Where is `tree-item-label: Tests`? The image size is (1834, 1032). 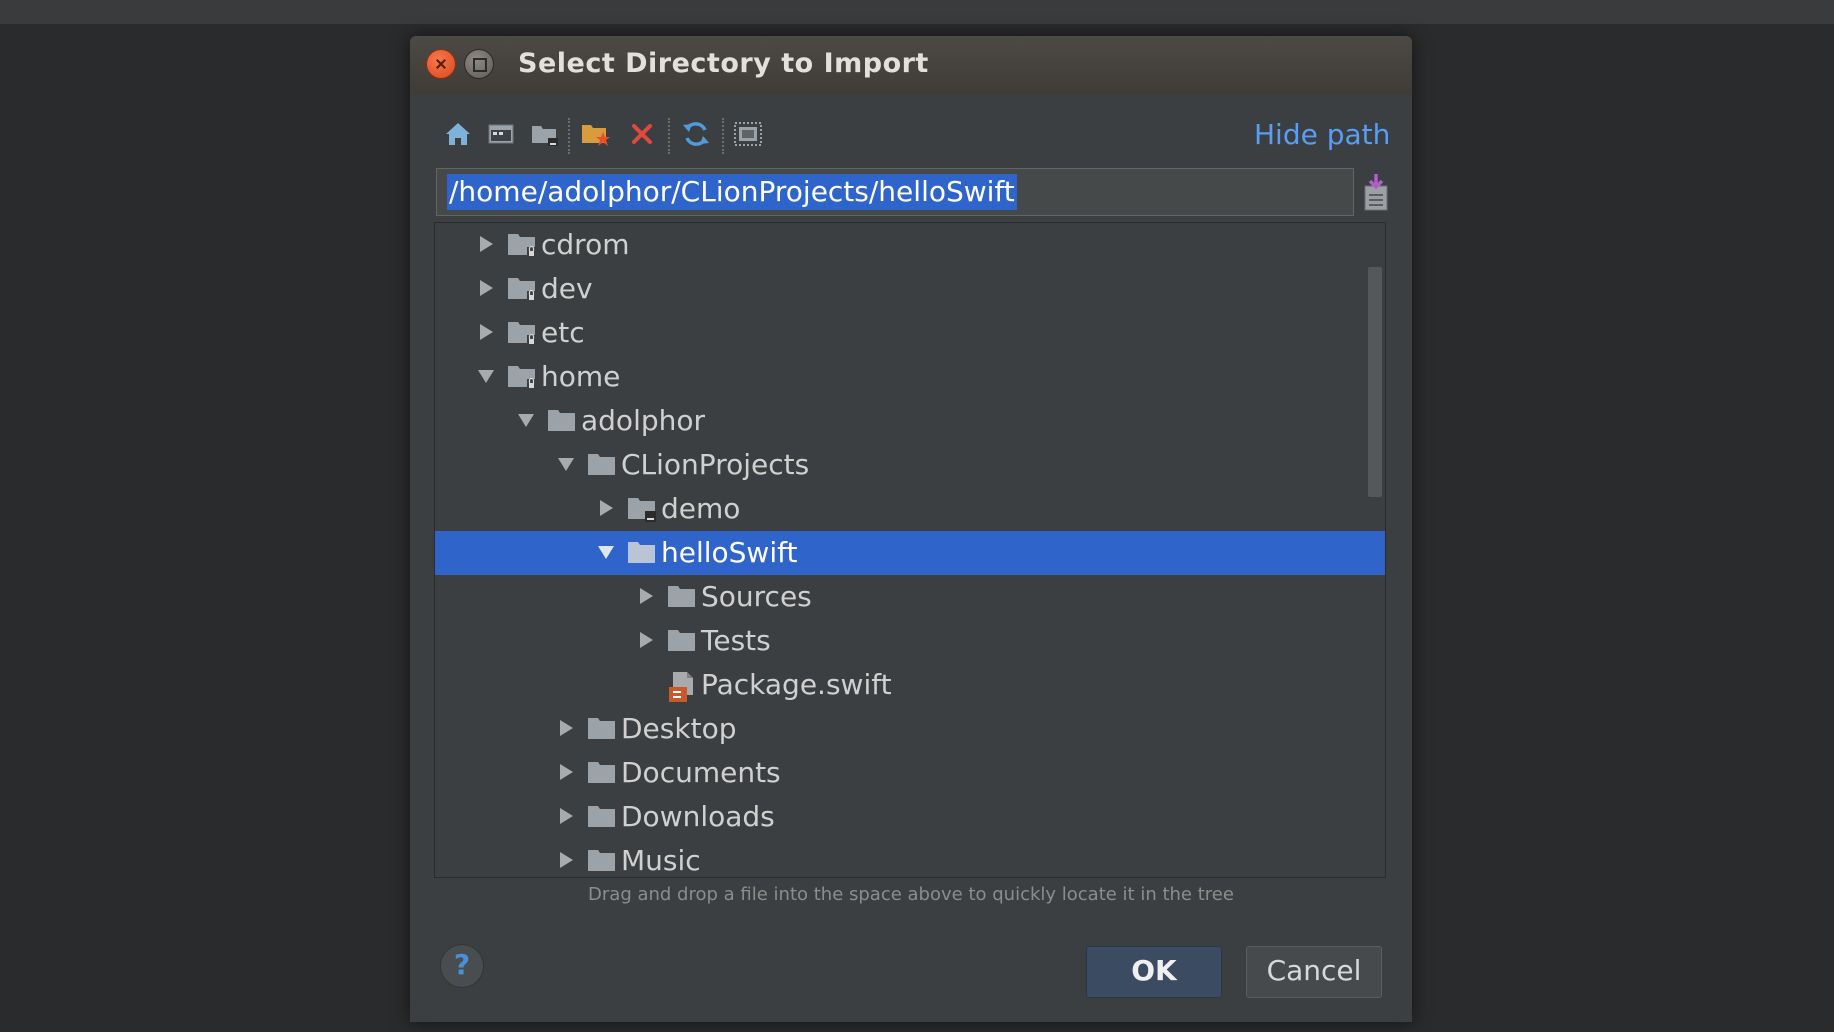 tree-item-label: Tests is located at coordinates (736, 640).